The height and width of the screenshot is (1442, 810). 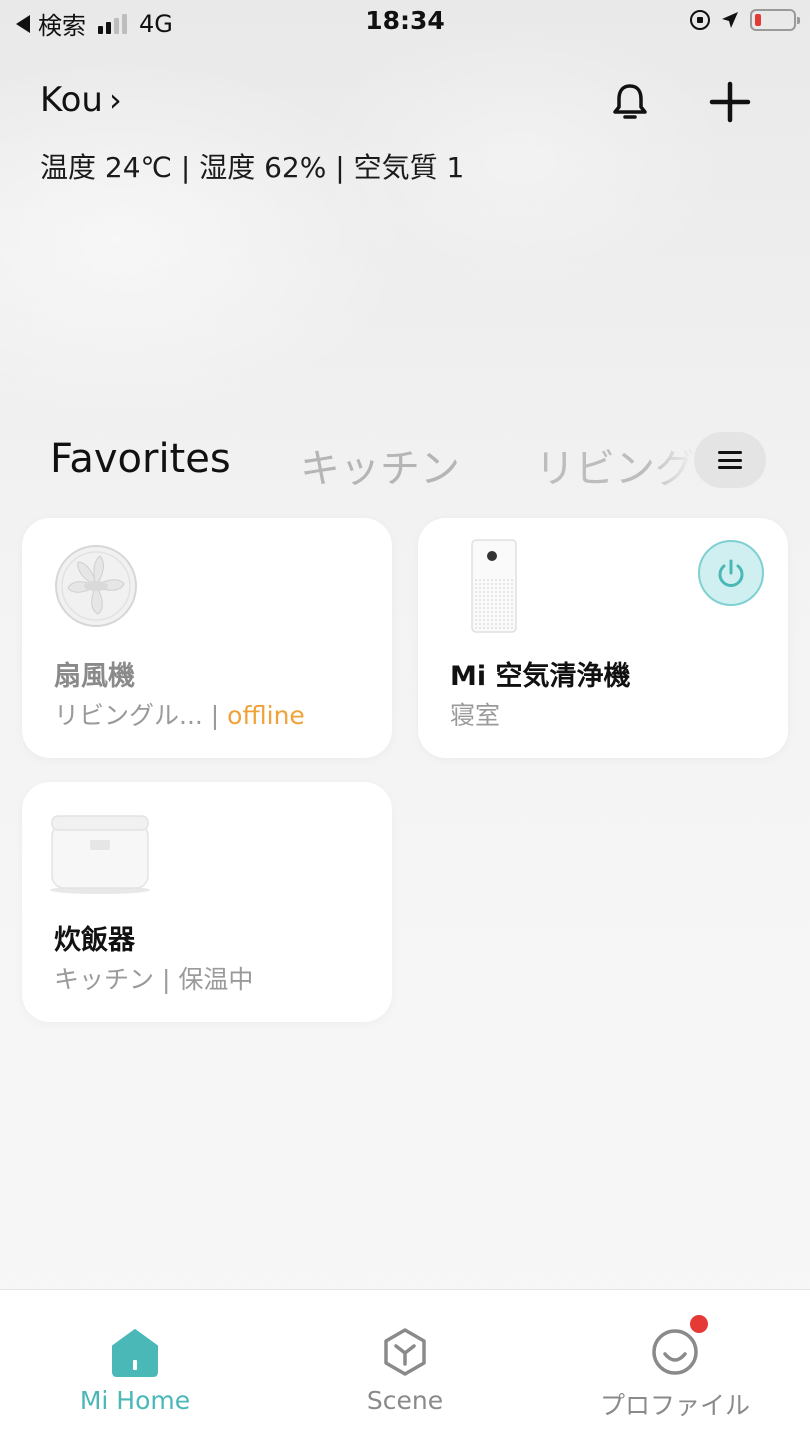 What do you see at coordinates (700, 20) in the screenshot?
I see `rotation-lock-icon` at bounding box center [700, 20].